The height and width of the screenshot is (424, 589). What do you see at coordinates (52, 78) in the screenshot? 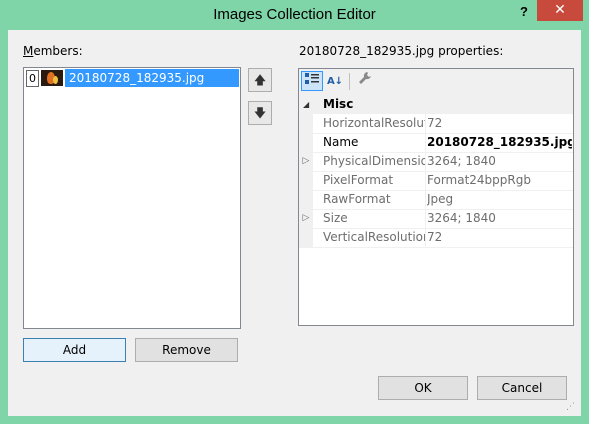
I see `image-thumbnail-icon` at bounding box center [52, 78].